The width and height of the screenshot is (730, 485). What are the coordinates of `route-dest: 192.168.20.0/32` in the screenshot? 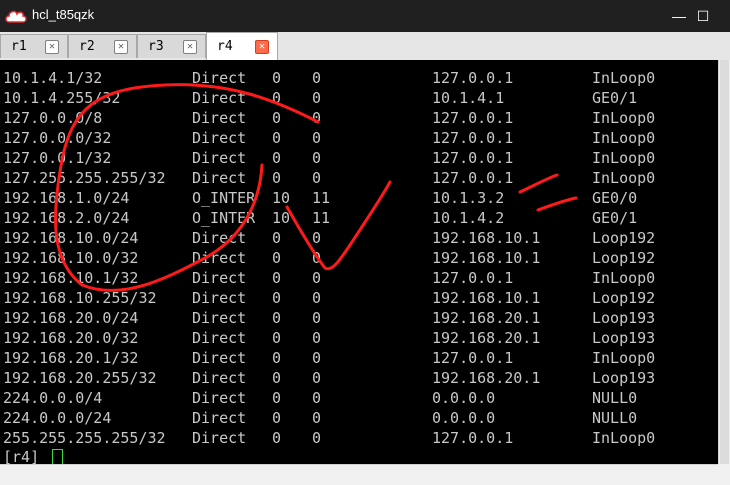 It's located at (71, 338).